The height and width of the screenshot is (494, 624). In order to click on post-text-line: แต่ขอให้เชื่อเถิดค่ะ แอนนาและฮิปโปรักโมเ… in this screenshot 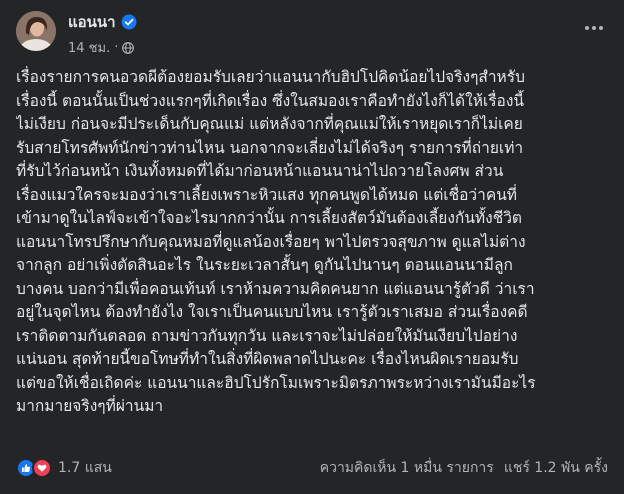, I will do `click(276, 382)`.